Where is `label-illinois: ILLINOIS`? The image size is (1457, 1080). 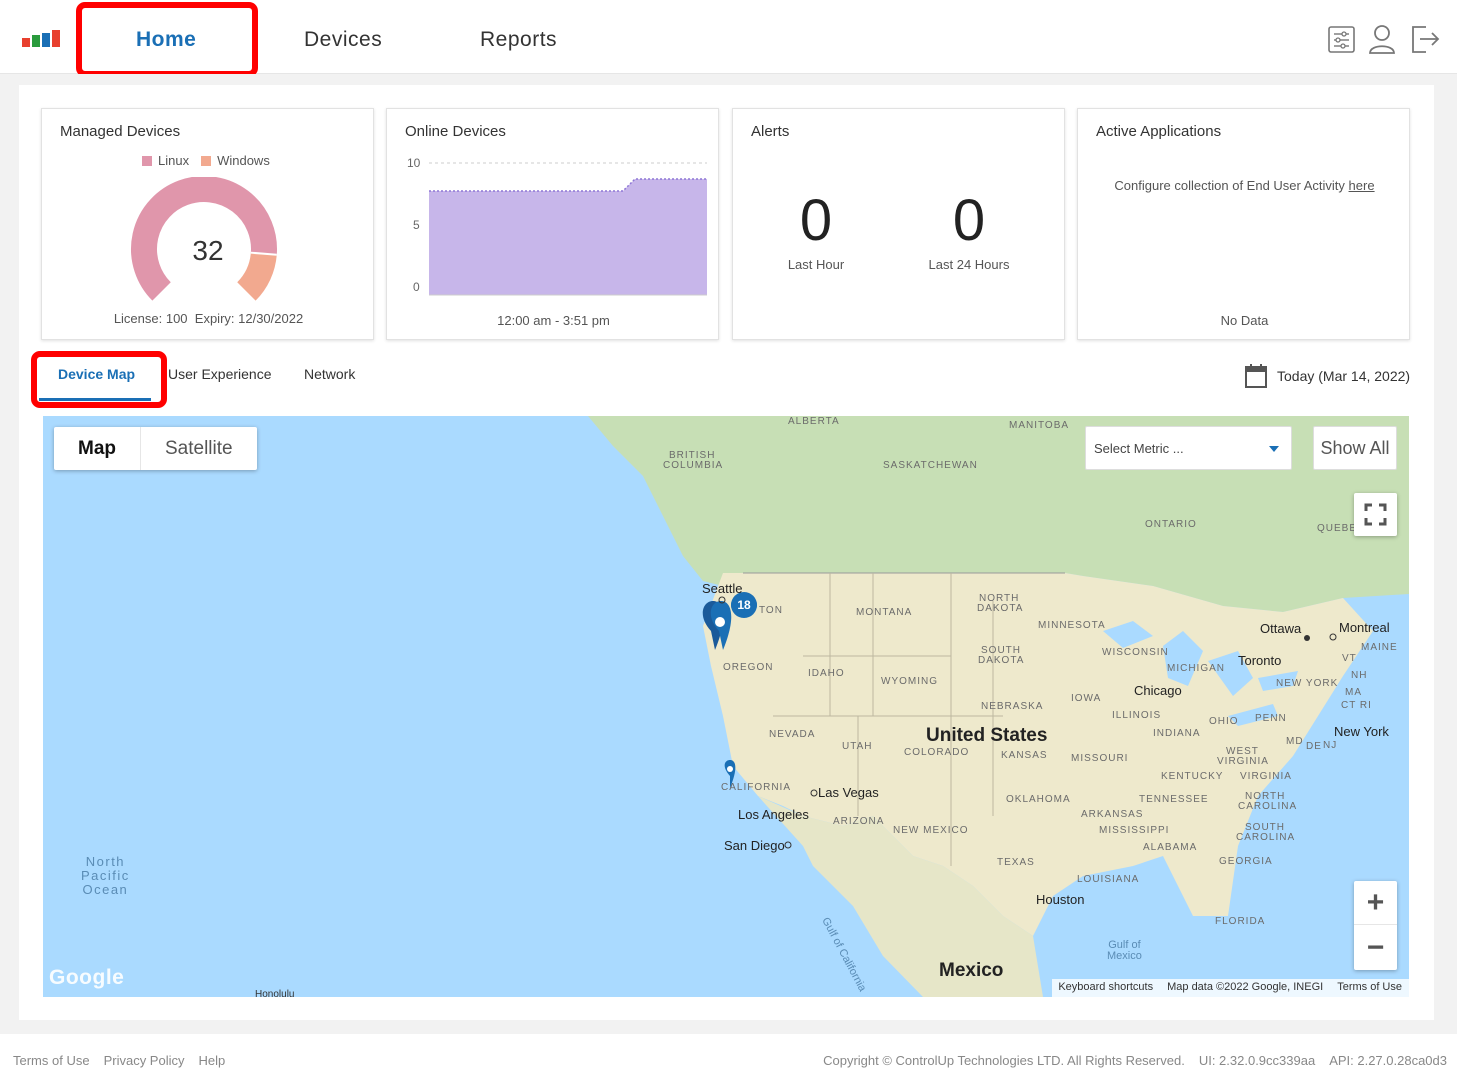
label-illinois: ILLINOIS is located at coordinates (1137, 715).